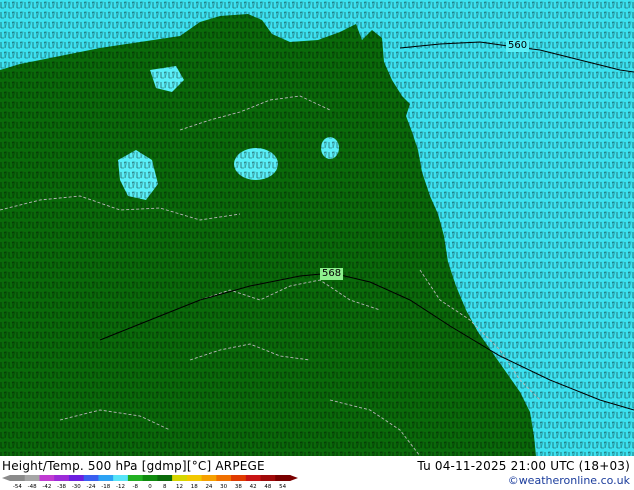 The width and height of the screenshot is (634, 490). I want to click on contour-label-568: 568, so click(332, 274).